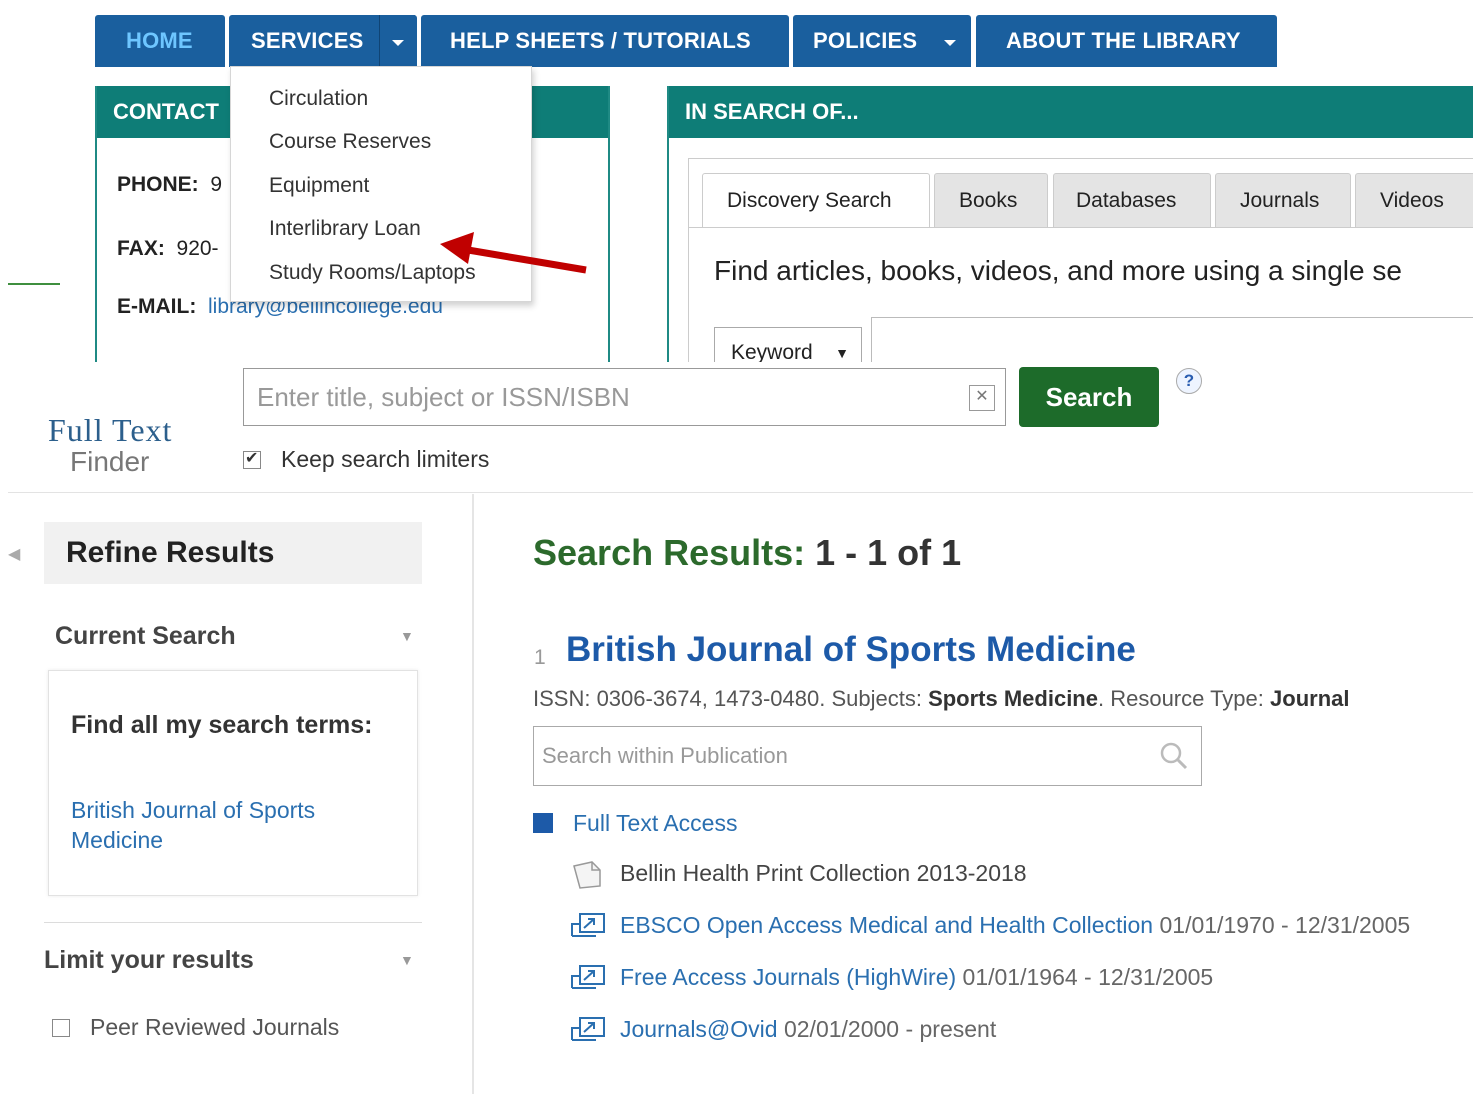  What do you see at coordinates (600, 40) in the screenshot?
I see `nav-help-label: HELP SHEETS / TUTORIALS` at bounding box center [600, 40].